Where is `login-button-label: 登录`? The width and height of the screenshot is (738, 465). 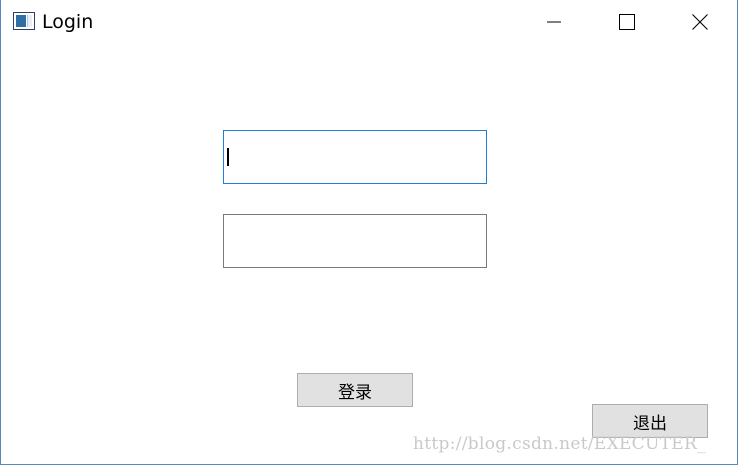
login-button-label: 登录 is located at coordinates (355, 392).